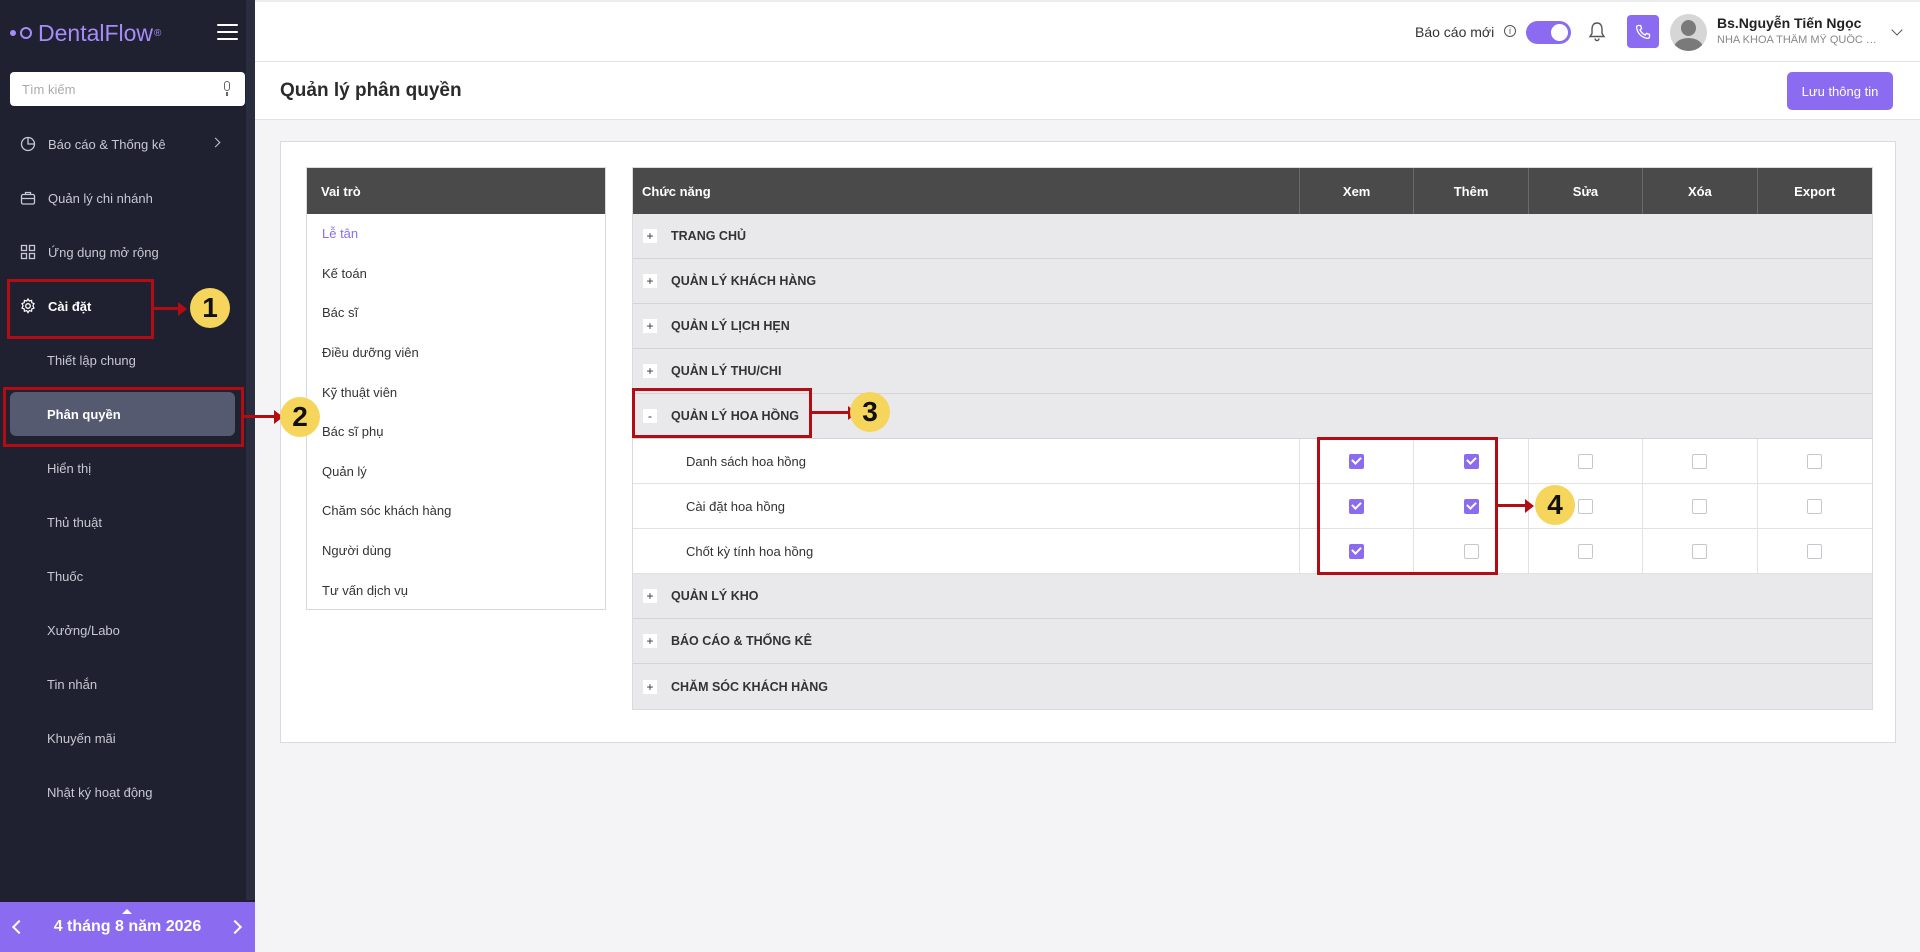 The width and height of the screenshot is (1920, 952). I want to click on date-navigator: 4 tháng 8 năm 2026, so click(127, 927).